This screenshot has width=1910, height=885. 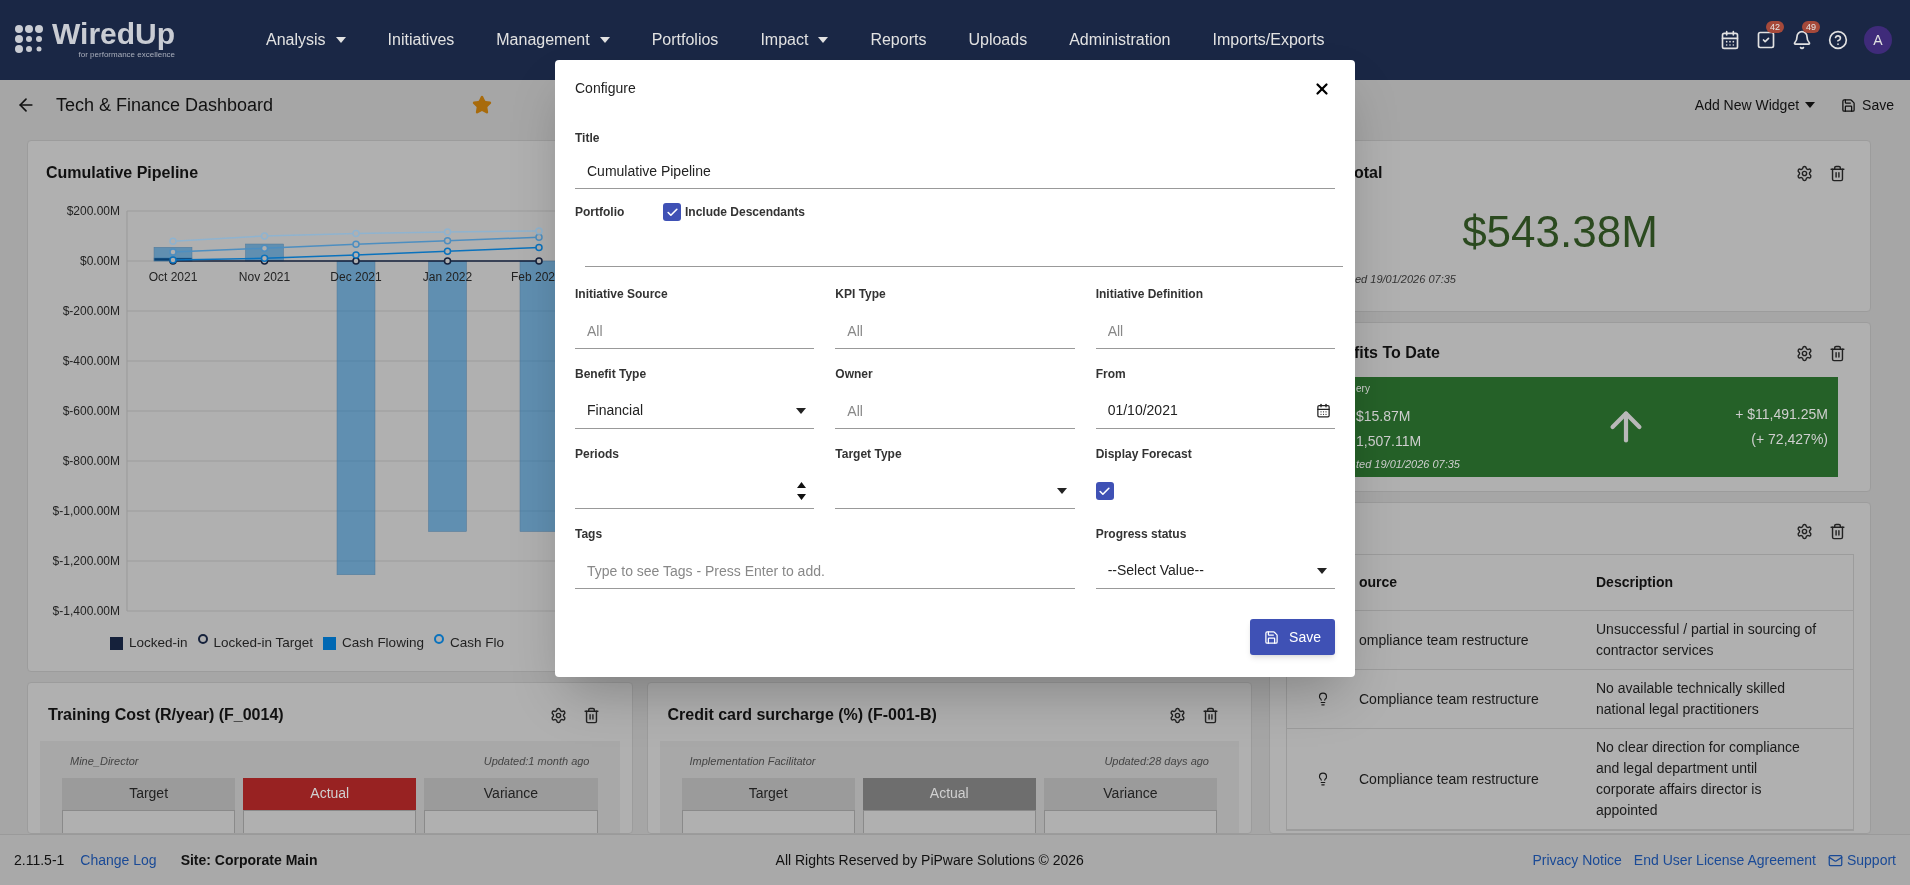 I want to click on updated-text: ed 19/01/2026 07:35, so click(x=1405, y=279).